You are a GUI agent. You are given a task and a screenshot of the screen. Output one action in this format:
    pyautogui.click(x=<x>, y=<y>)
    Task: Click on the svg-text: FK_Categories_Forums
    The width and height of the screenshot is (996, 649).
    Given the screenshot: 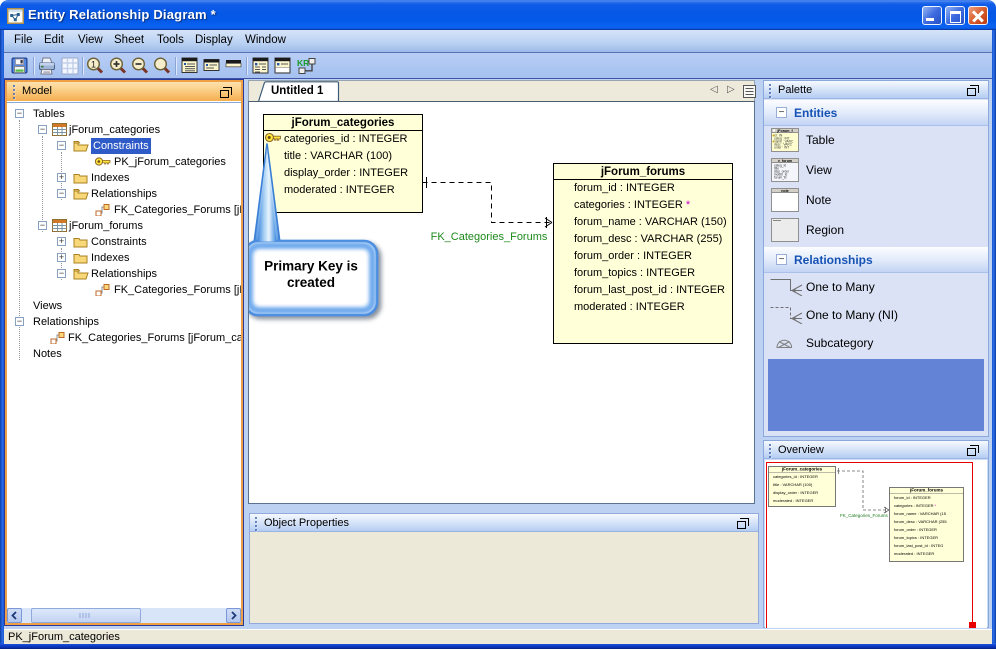 What is the action you would take?
    pyautogui.click(x=489, y=237)
    